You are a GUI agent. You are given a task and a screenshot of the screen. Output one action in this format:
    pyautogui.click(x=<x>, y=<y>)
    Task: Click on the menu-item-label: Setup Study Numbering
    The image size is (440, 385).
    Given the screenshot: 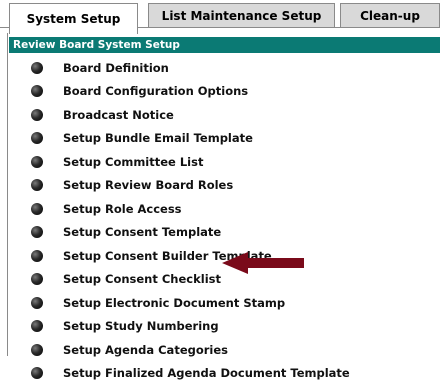 What is the action you would take?
    pyautogui.click(x=141, y=326)
    